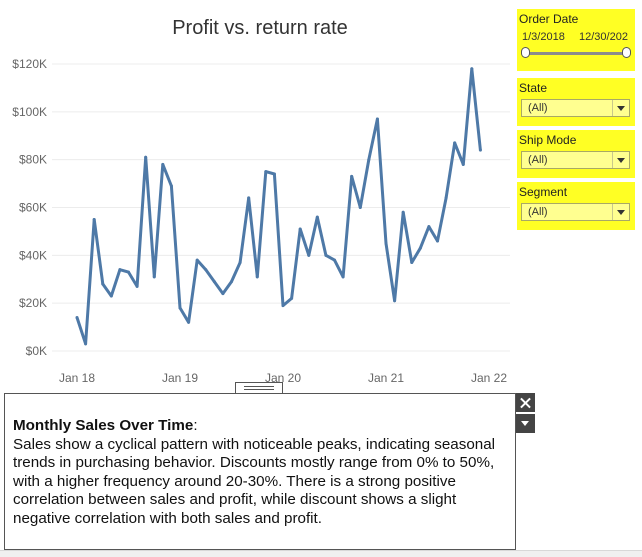 This screenshot has height=557, width=642. Describe the element at coordinates (576, 40) in the screenshot. I see `filter-order-date: Order Date 1/3/2018 12/30/202` at that location.